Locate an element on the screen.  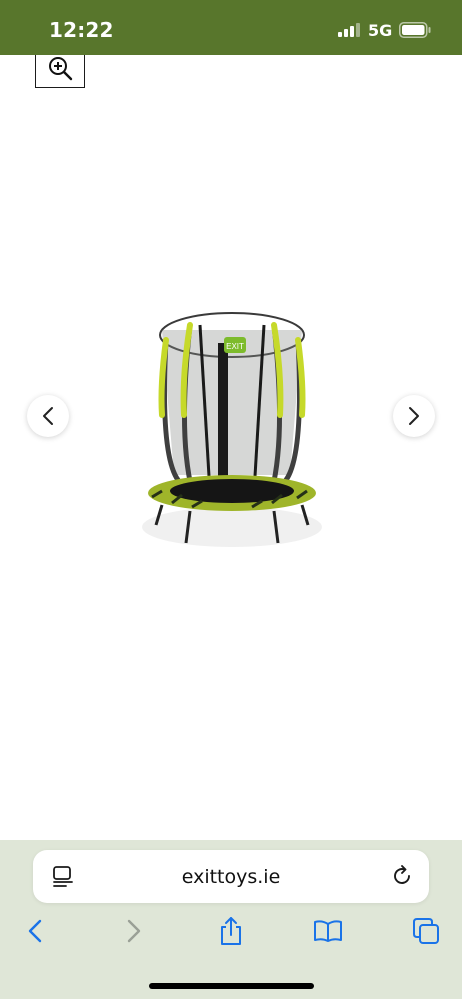
gallery-next-button is located at coordinates (414, 416).